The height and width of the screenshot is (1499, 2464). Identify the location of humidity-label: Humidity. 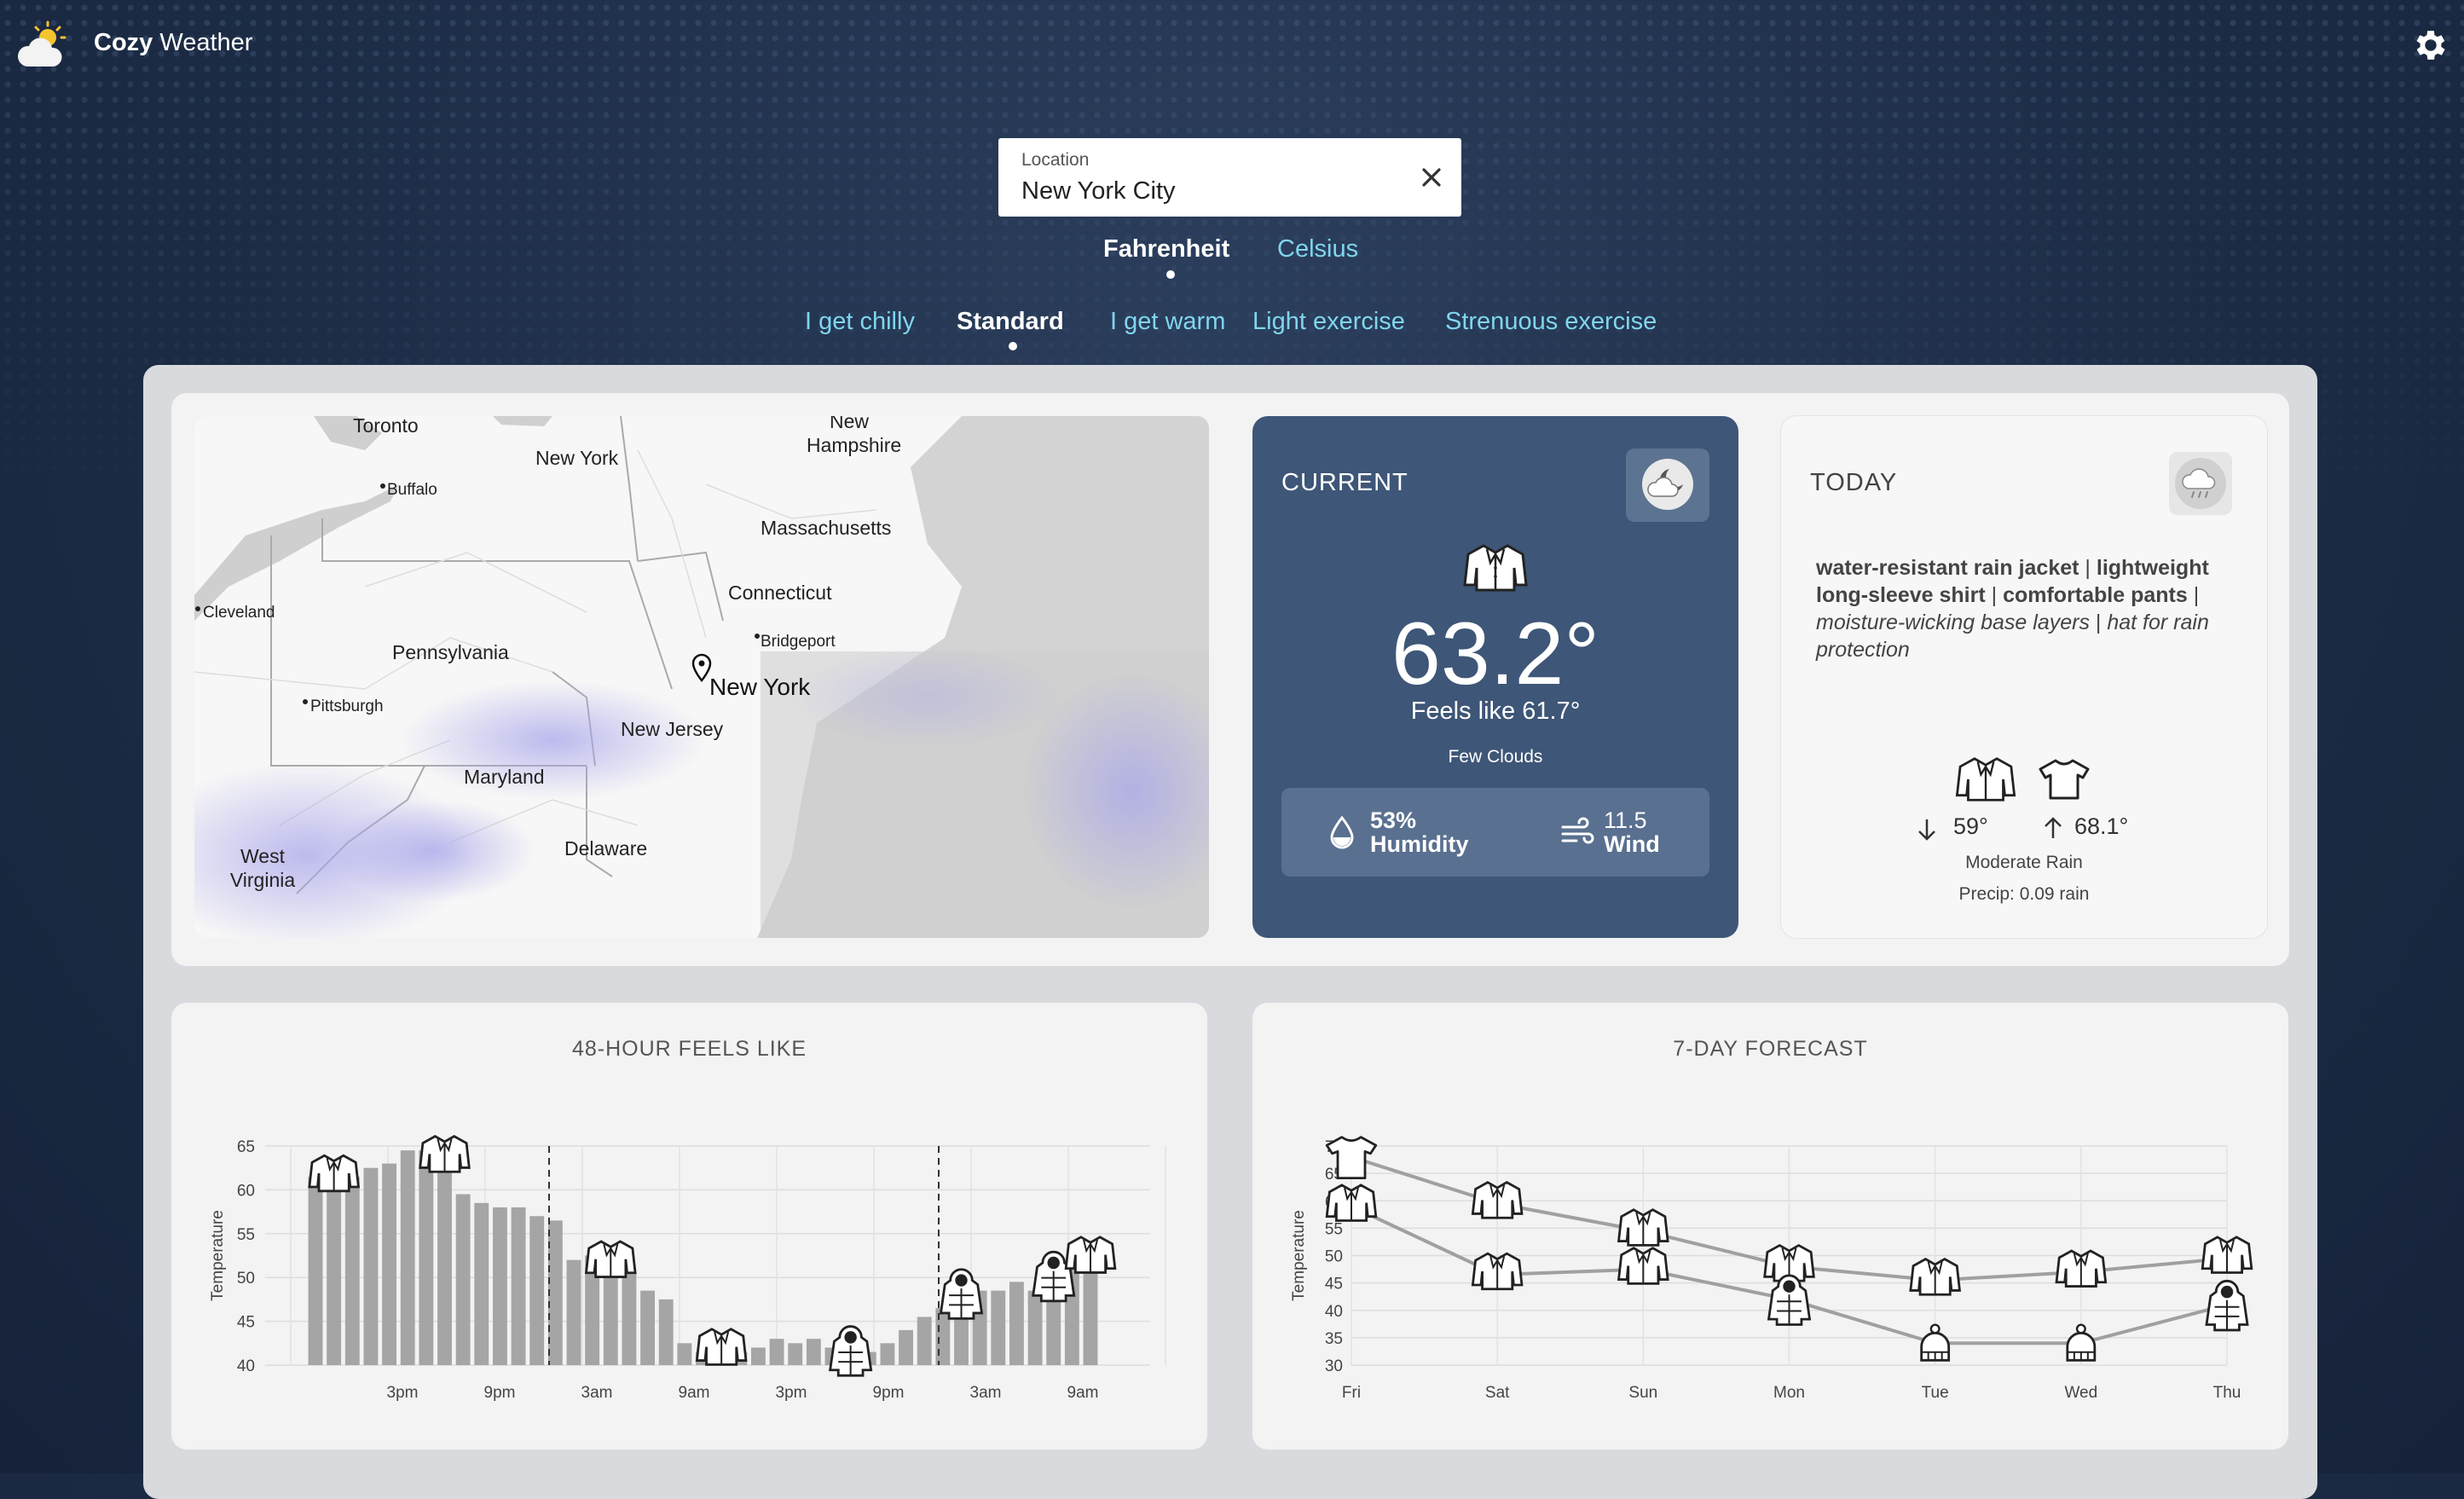
(1419, 844).